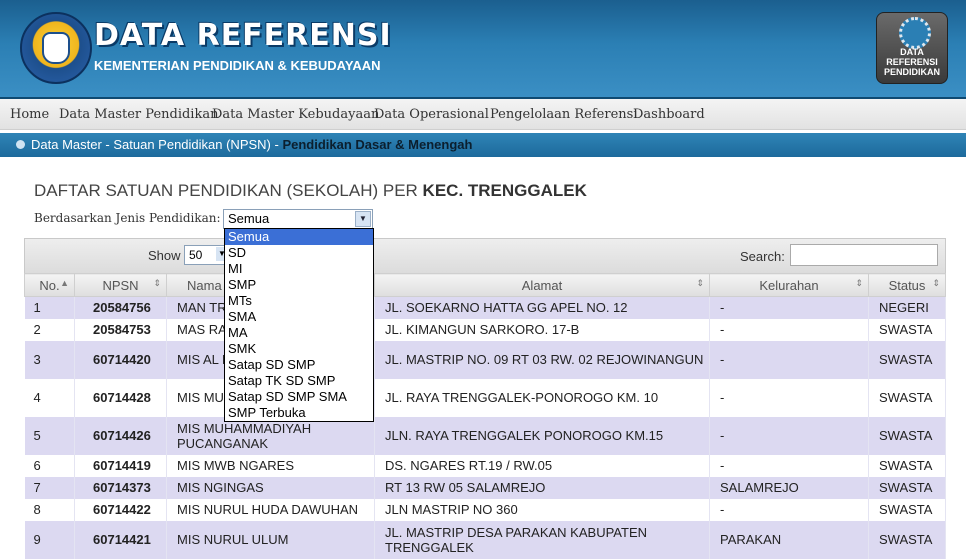 This screenshot has height=559, width=966. Describe the element at coordinates (138, 114) in the screenshot. I see `nav-data-master-pendidikan: Data Master Pendidikan` at that location.